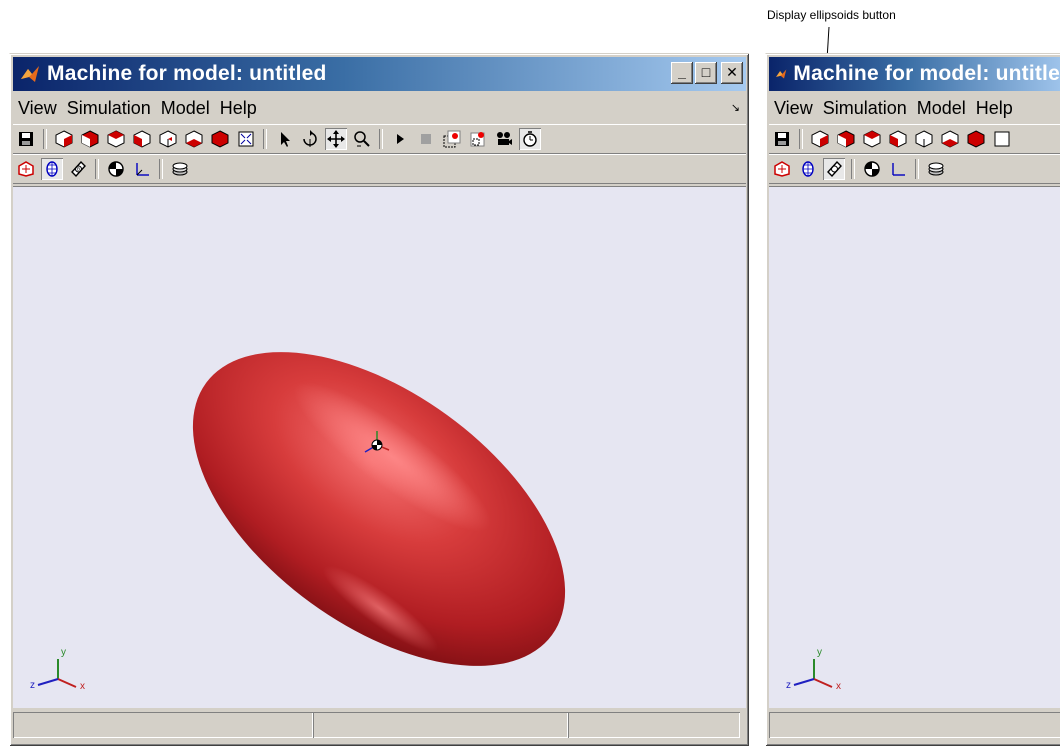  What do you see at coordinates (452, 139) in the screenshot?
I see `record-frame-icon` at bounding box center [452, 139].